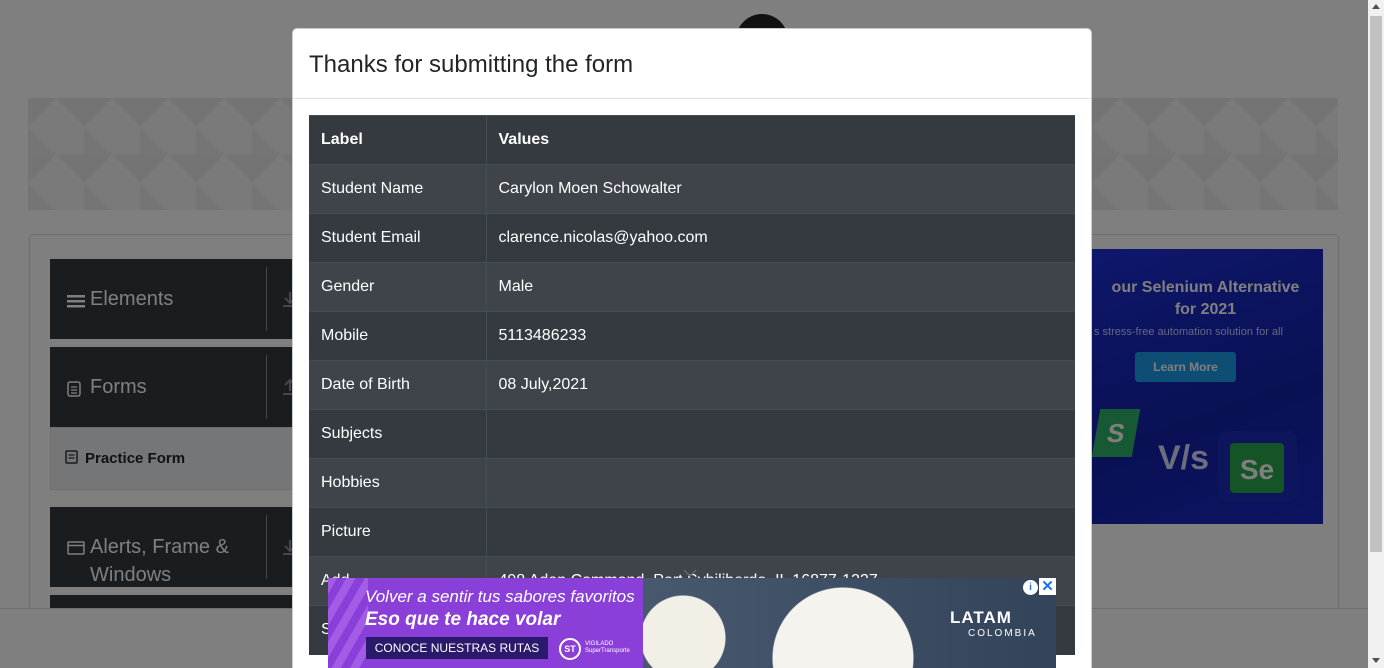 The image size is (1384, 668). What do you see at coordinates (780, 140) in the screenshot?
I see `column-header-values: Values` at bounding box center [780, 140].